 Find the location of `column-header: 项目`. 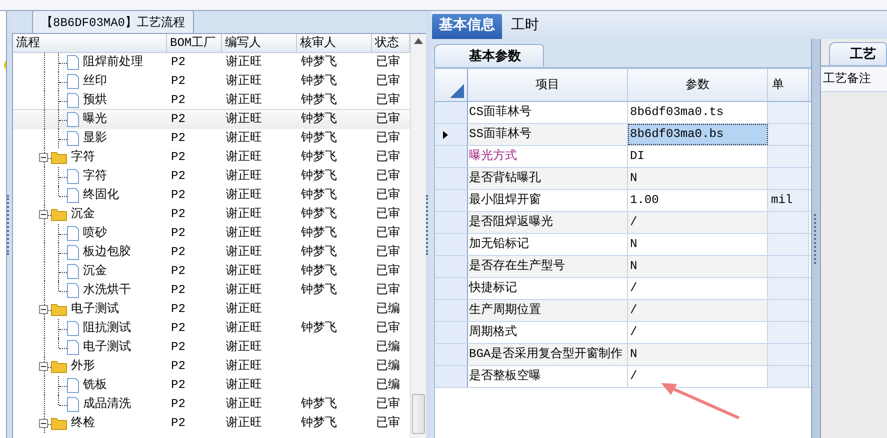

column-header: 项目 is located at coordinates (548, 85).